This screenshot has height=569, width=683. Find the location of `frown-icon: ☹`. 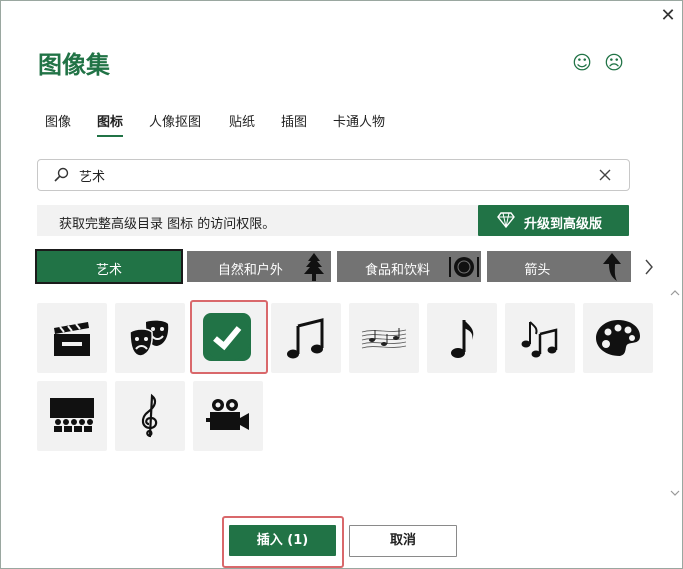

frown-icon: ☹ is located at coordinates (614, 63).